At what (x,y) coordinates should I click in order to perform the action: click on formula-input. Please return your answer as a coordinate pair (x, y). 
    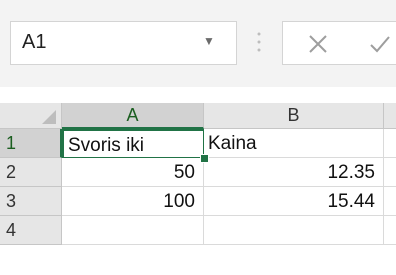
    Looking at the image, I should click on (339, 43).